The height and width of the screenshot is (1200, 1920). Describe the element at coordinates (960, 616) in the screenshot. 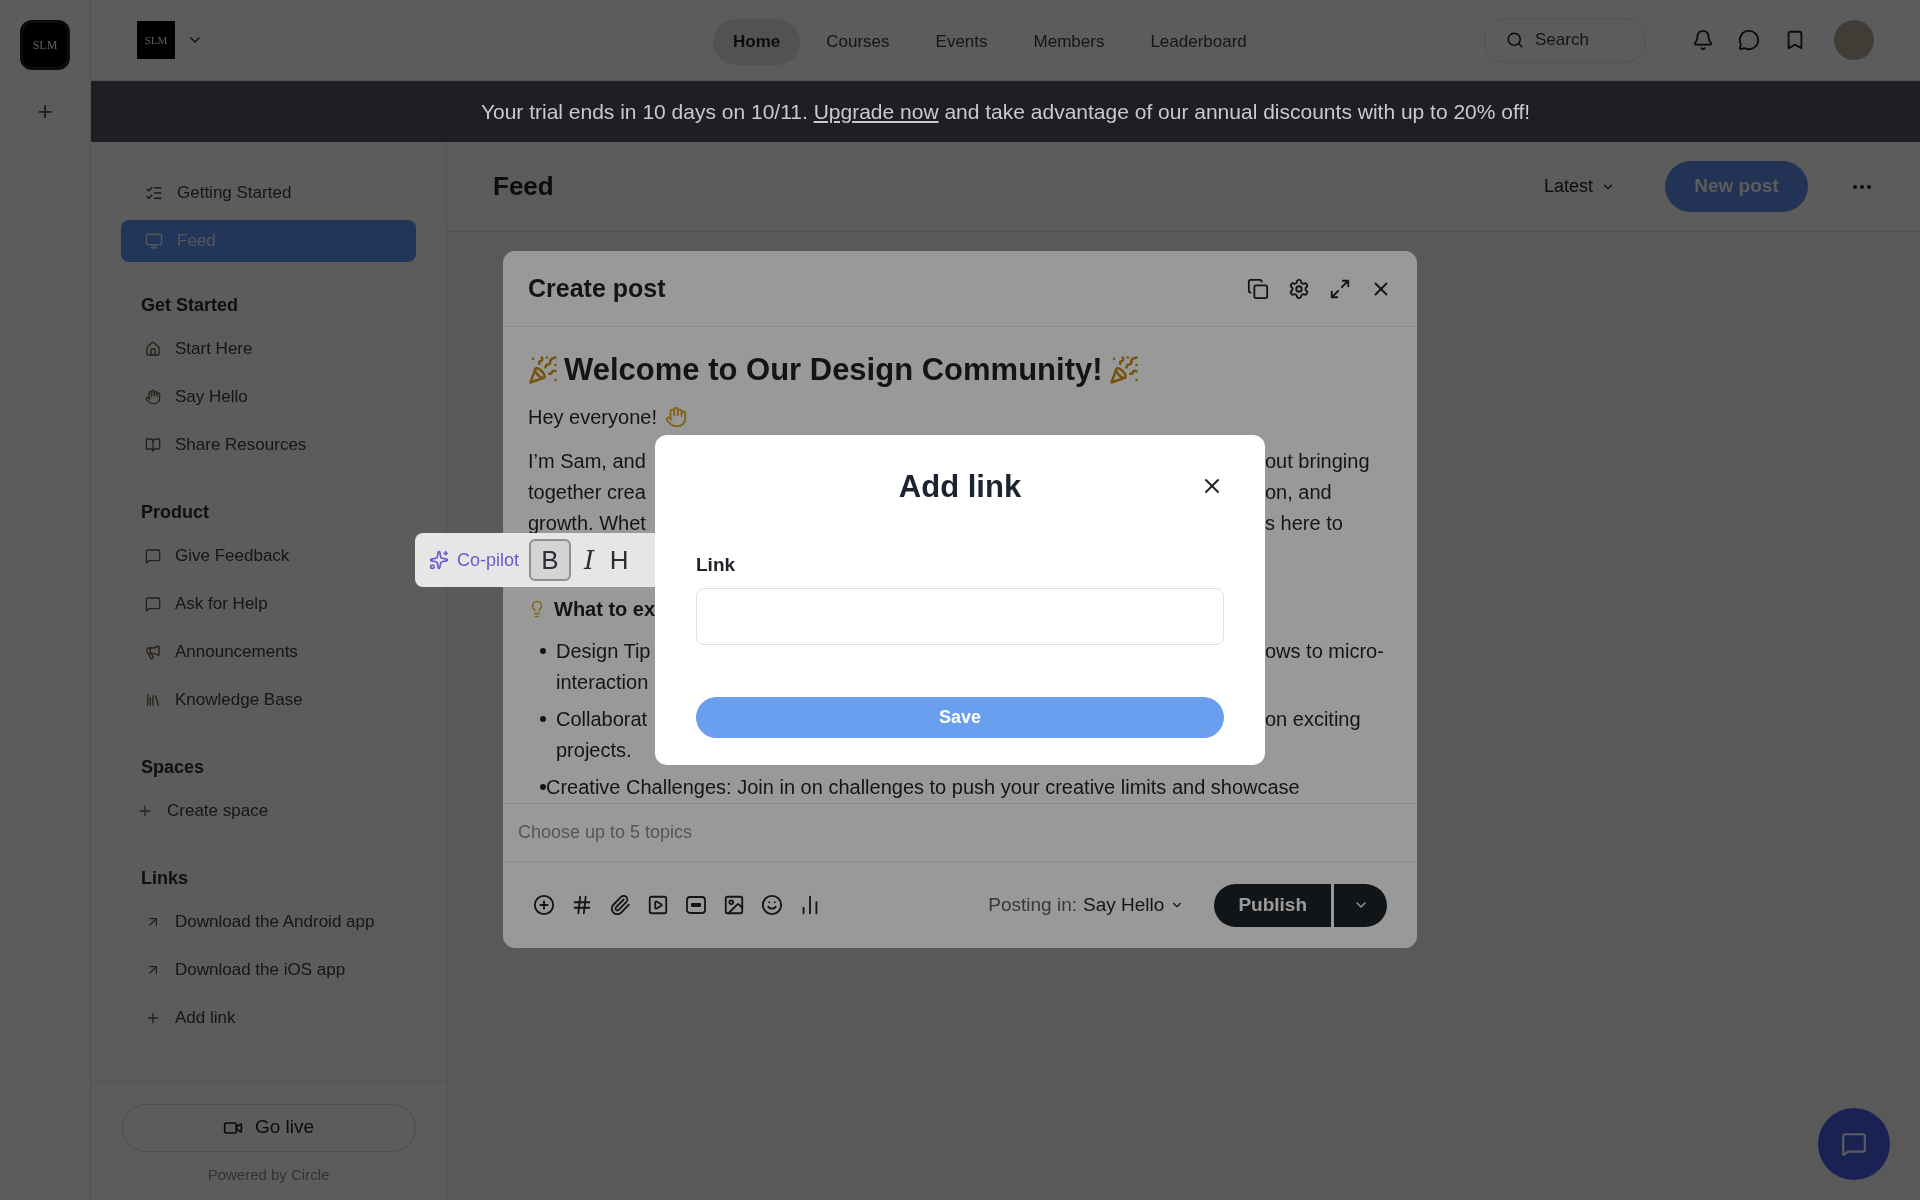

I see `link-field` at that location.